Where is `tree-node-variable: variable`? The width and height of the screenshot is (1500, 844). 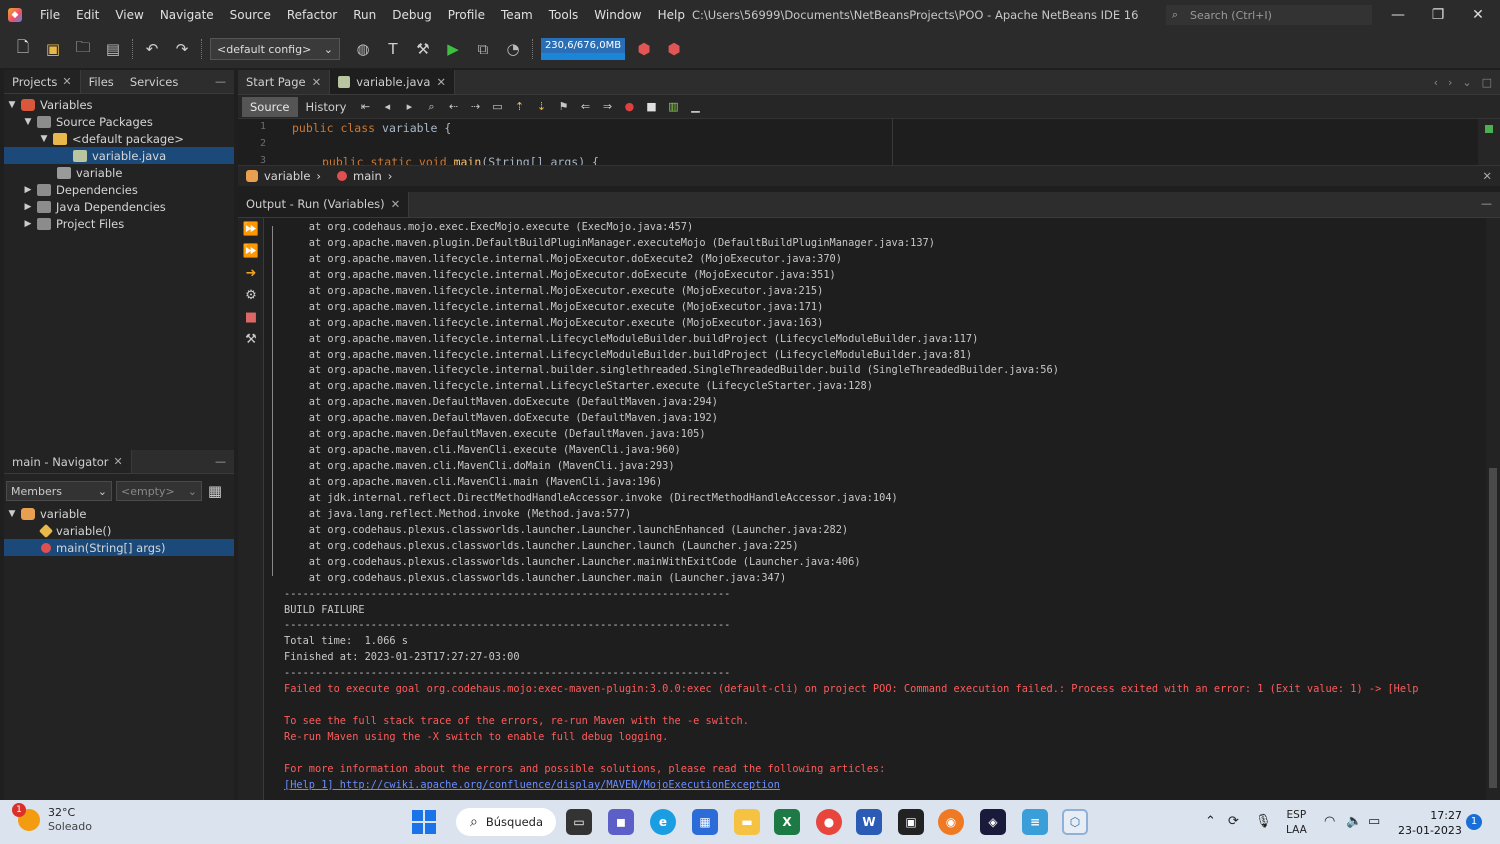
tree-node-variable: variable is located at coordinates (119, 172).